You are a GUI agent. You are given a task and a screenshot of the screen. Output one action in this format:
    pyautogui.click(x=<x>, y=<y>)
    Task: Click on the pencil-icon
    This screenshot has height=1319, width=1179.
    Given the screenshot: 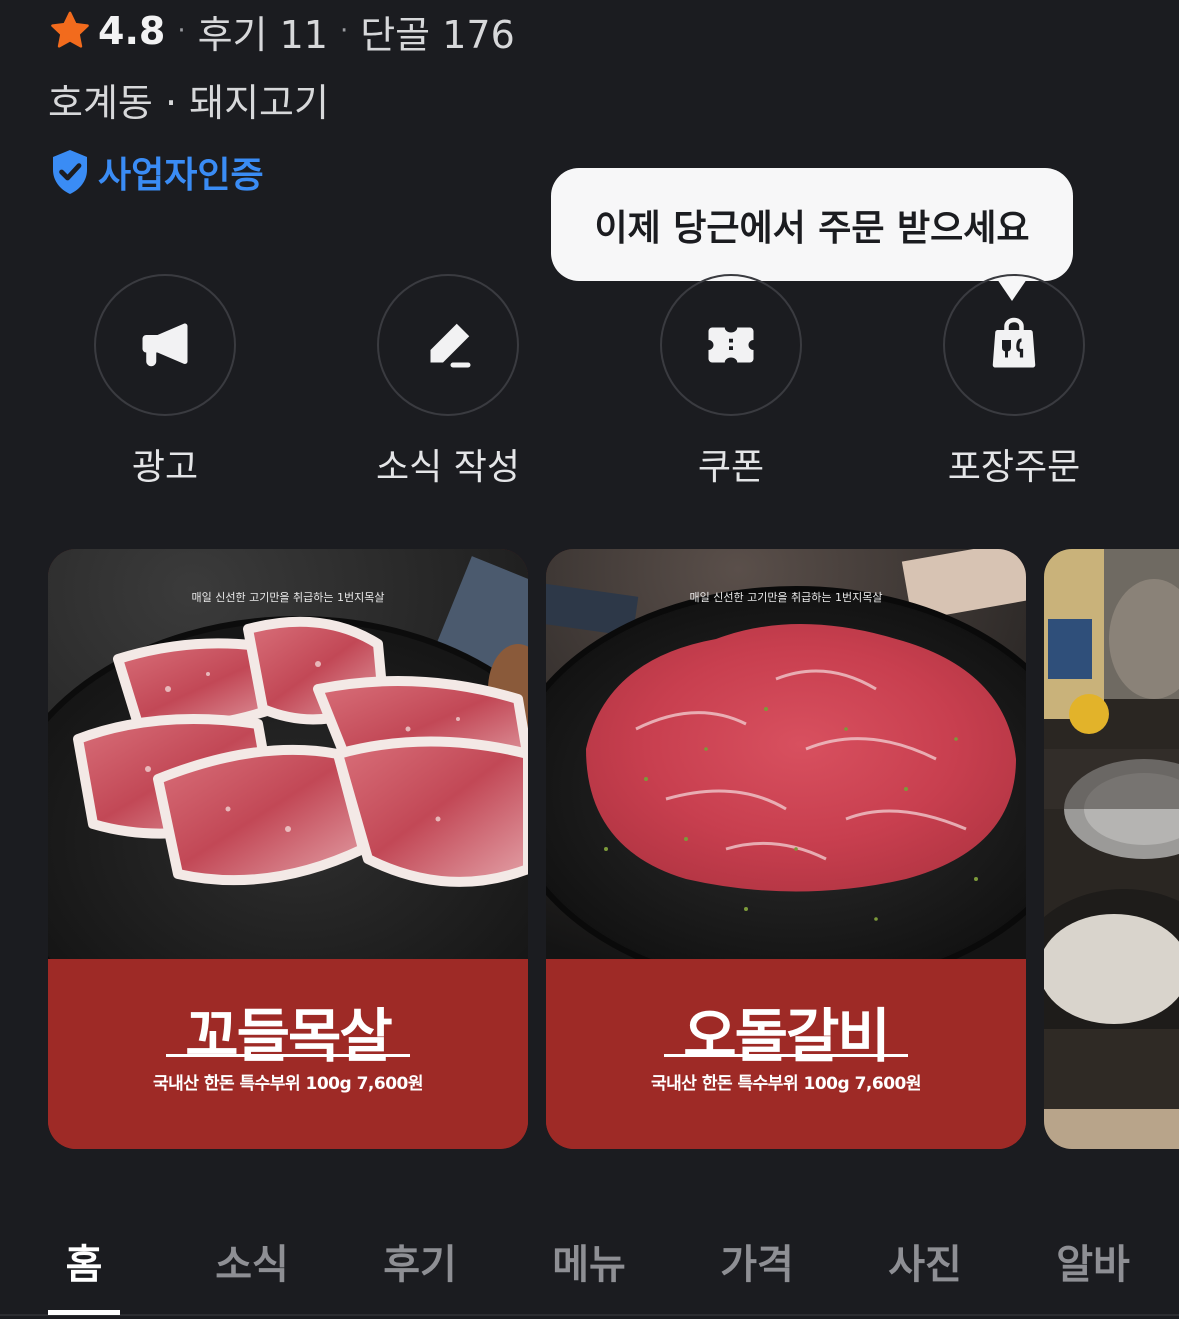 What is the action you would take?
    pyautogui.click(x=450, y=345)
    